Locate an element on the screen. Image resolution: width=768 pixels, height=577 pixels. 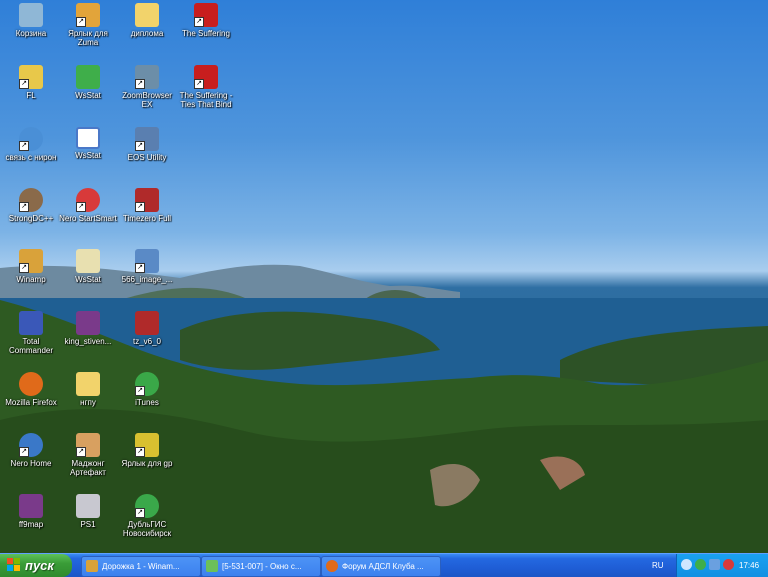
nero-home-icon: ↗ is located at coordinates (31, 445).